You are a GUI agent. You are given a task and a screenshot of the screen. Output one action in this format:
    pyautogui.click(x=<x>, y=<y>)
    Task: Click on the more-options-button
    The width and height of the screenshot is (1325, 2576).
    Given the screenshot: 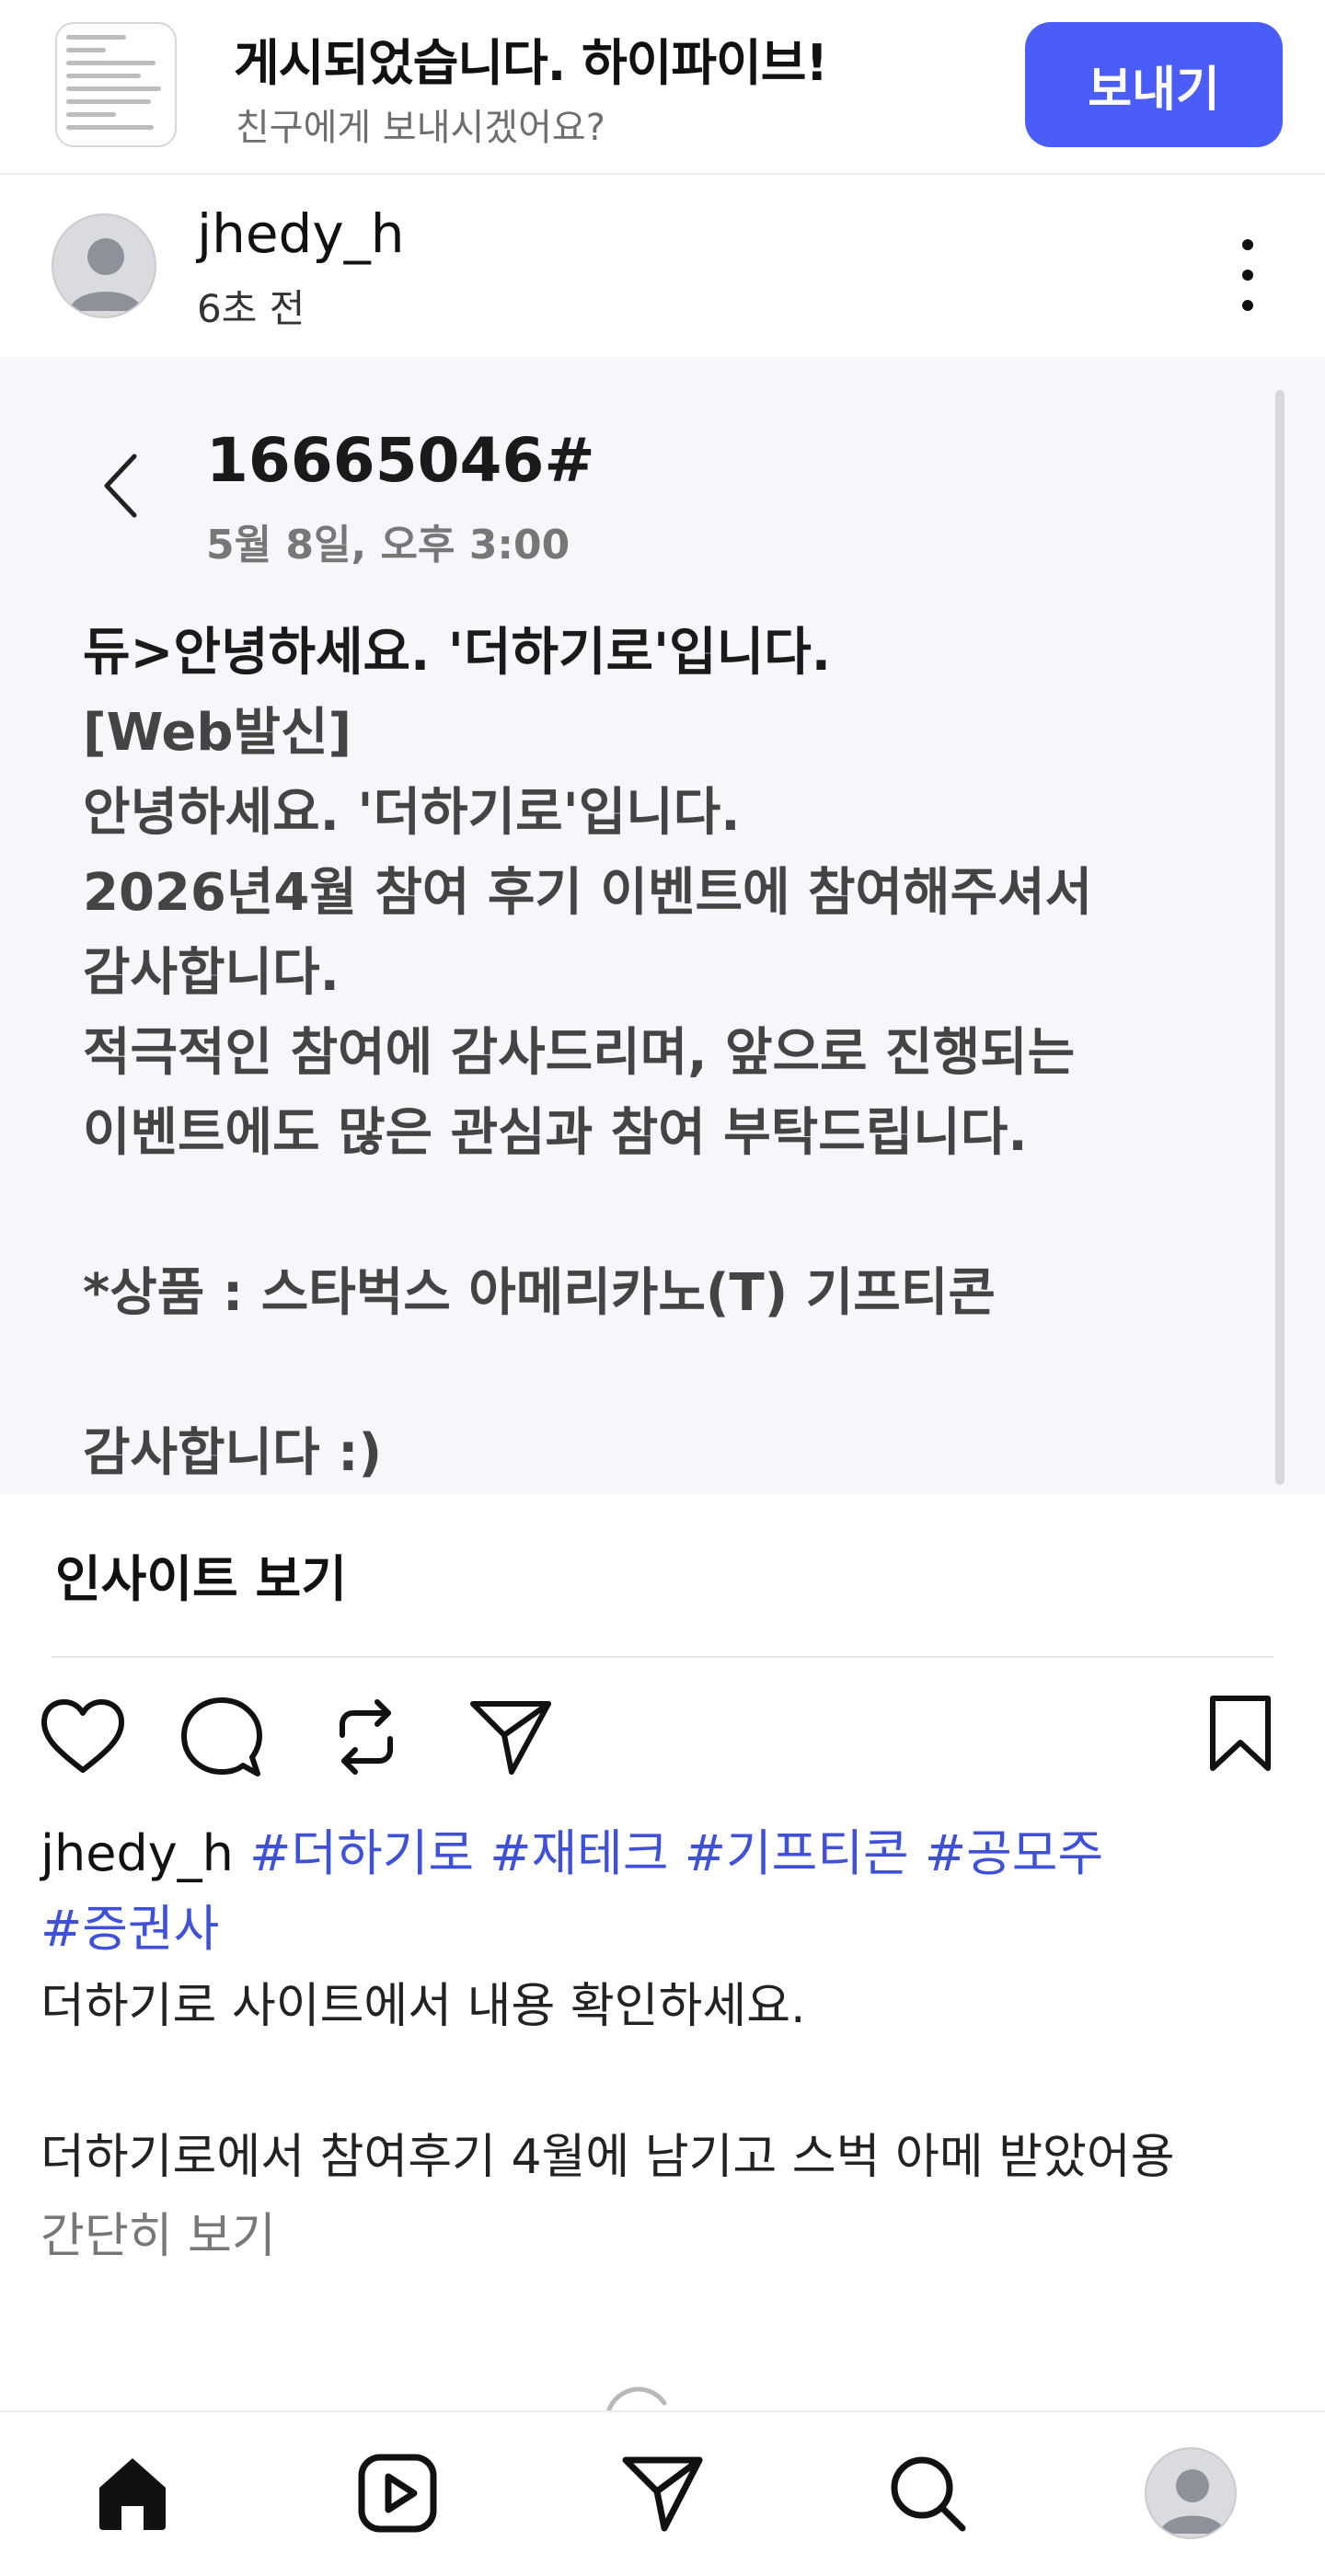 What is the action you would take?
    pyautogui.click(x=1247, y=275)
    